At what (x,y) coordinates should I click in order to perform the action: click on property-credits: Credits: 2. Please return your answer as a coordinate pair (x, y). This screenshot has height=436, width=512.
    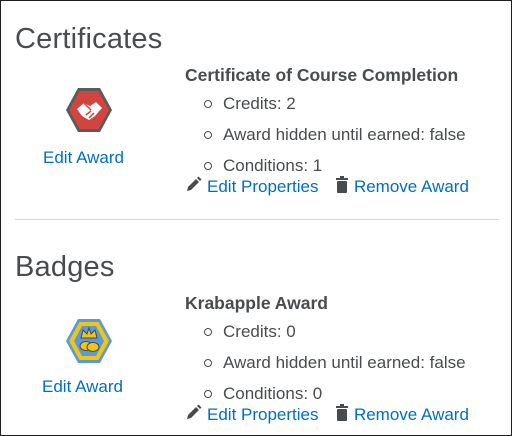
    Looking at the image, I should click on (333, 109).